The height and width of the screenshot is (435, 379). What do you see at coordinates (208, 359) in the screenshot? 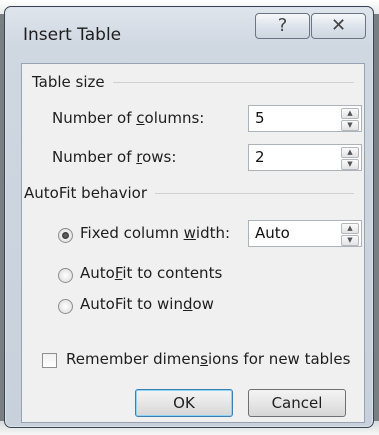
I see `remember-dimensions-label: Remember dimensions for new tables` at bounding box center [208, 359].